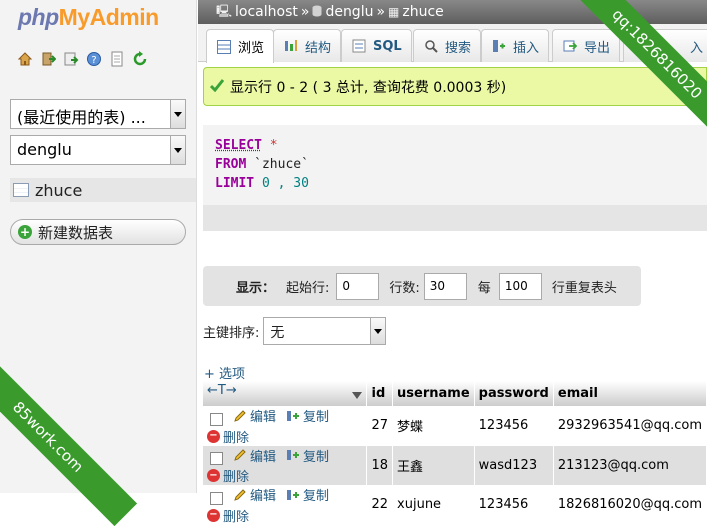 This screenshot has height=526, width=707. What do you see at coordinates (515, 45) in the screenshot?
I see `tab-insert: 插入` at bounding box center [515, 45].